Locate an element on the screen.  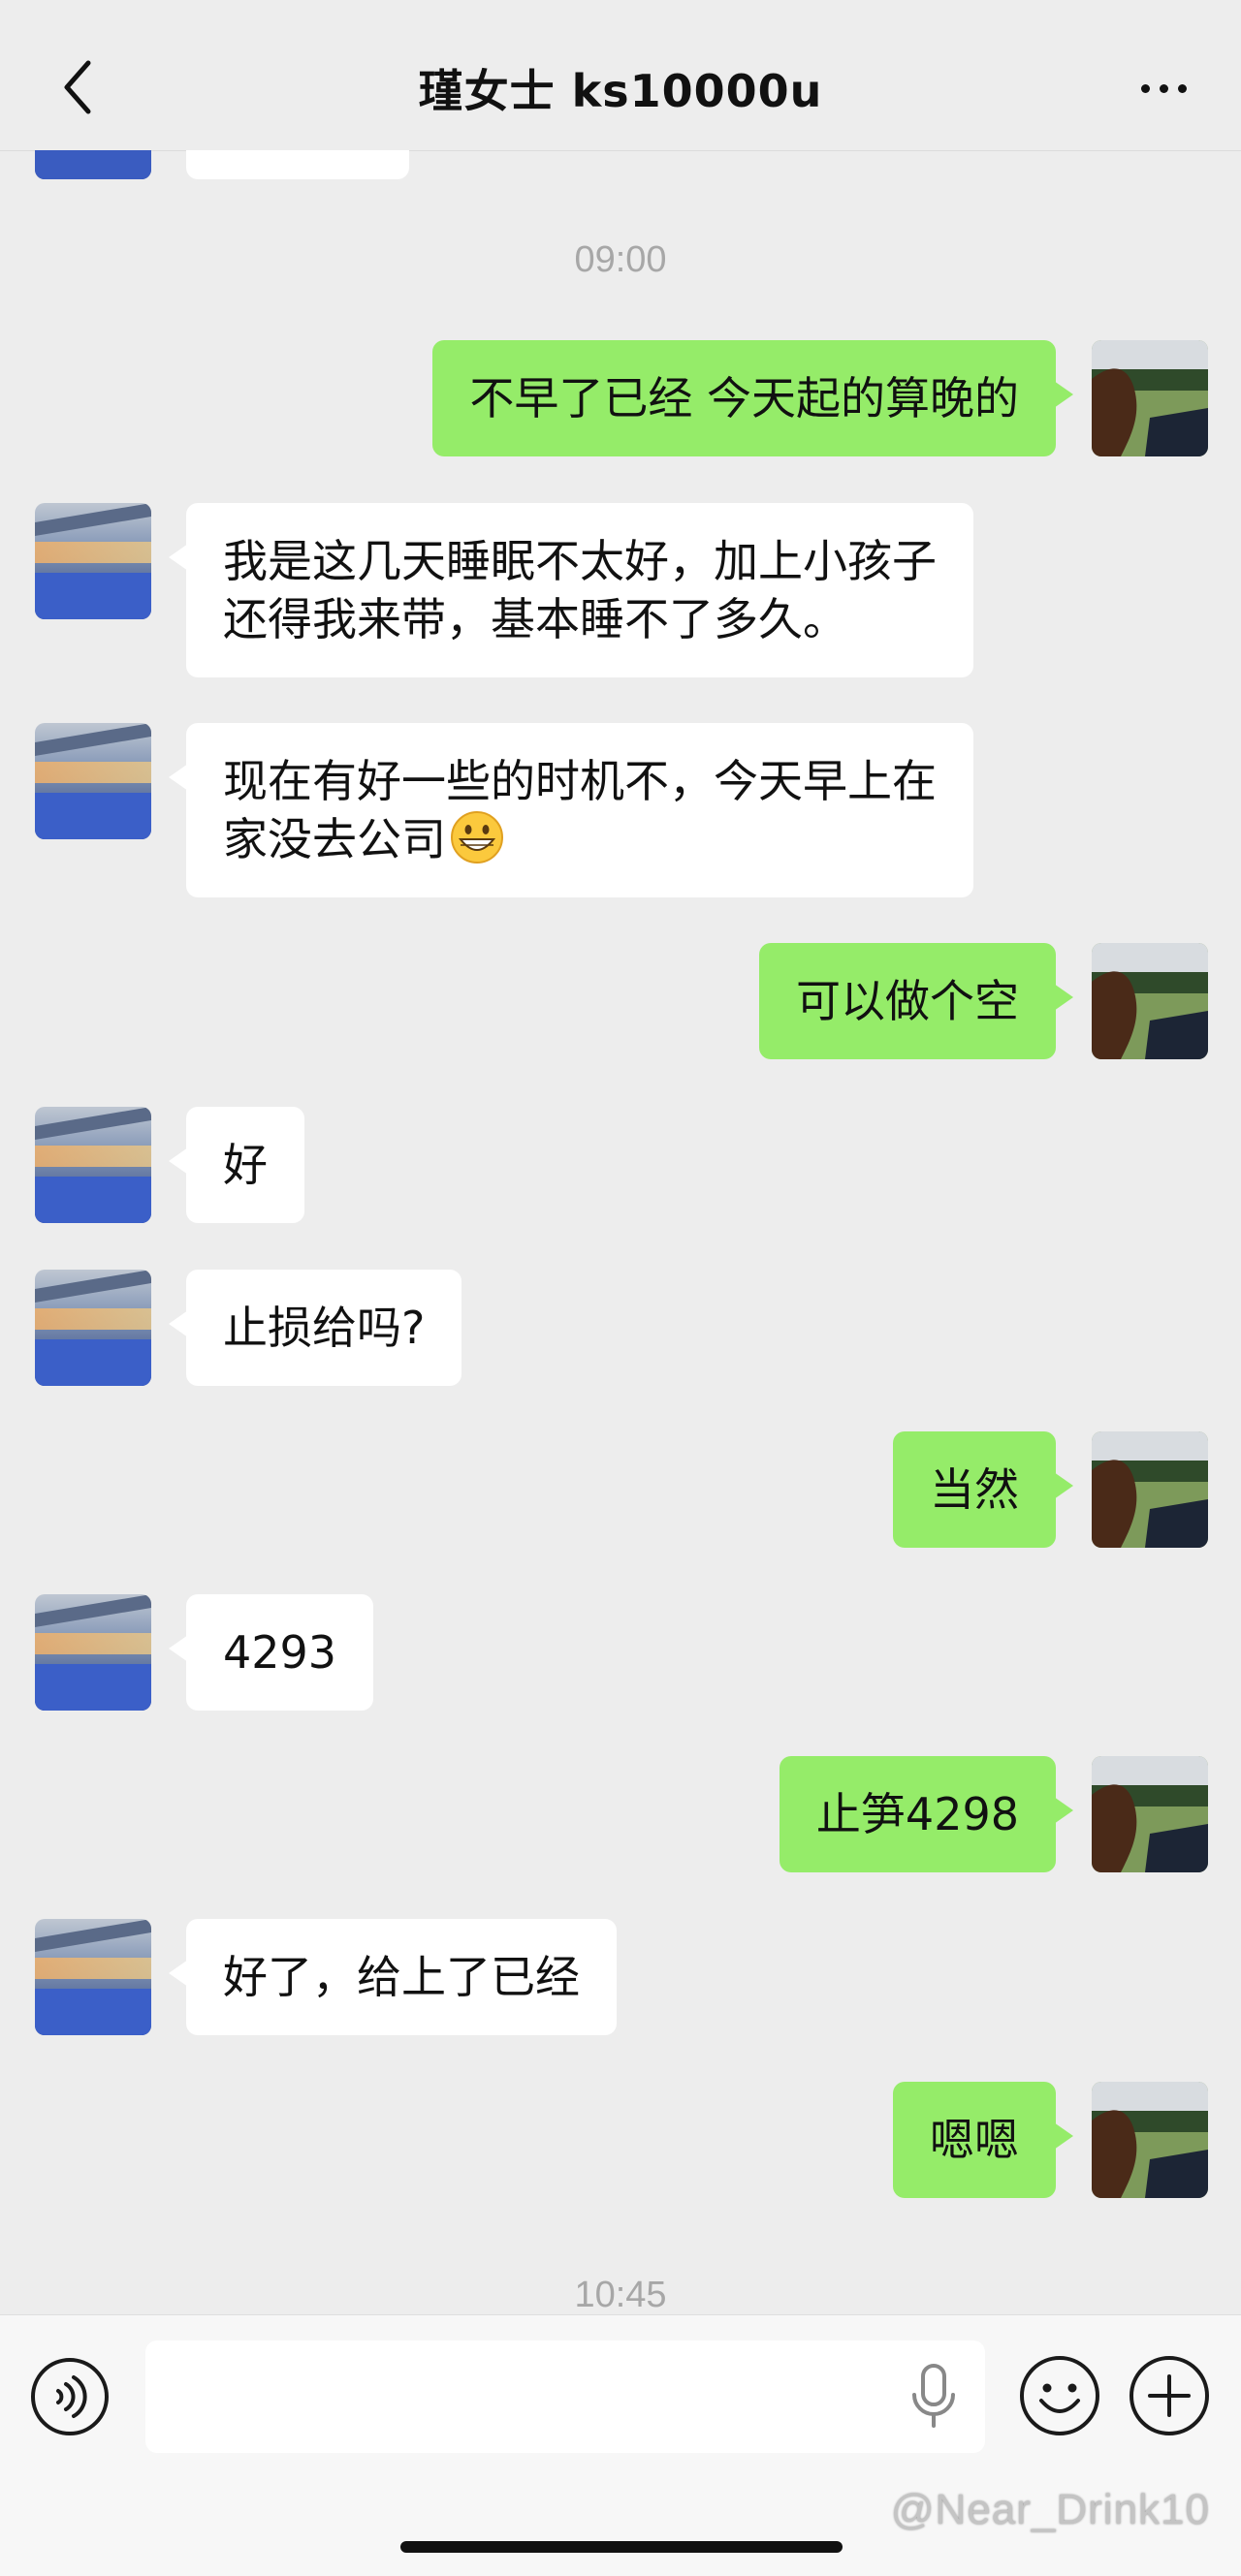
message-row-incoming: 4293 is located at coordinates (620, 1652).